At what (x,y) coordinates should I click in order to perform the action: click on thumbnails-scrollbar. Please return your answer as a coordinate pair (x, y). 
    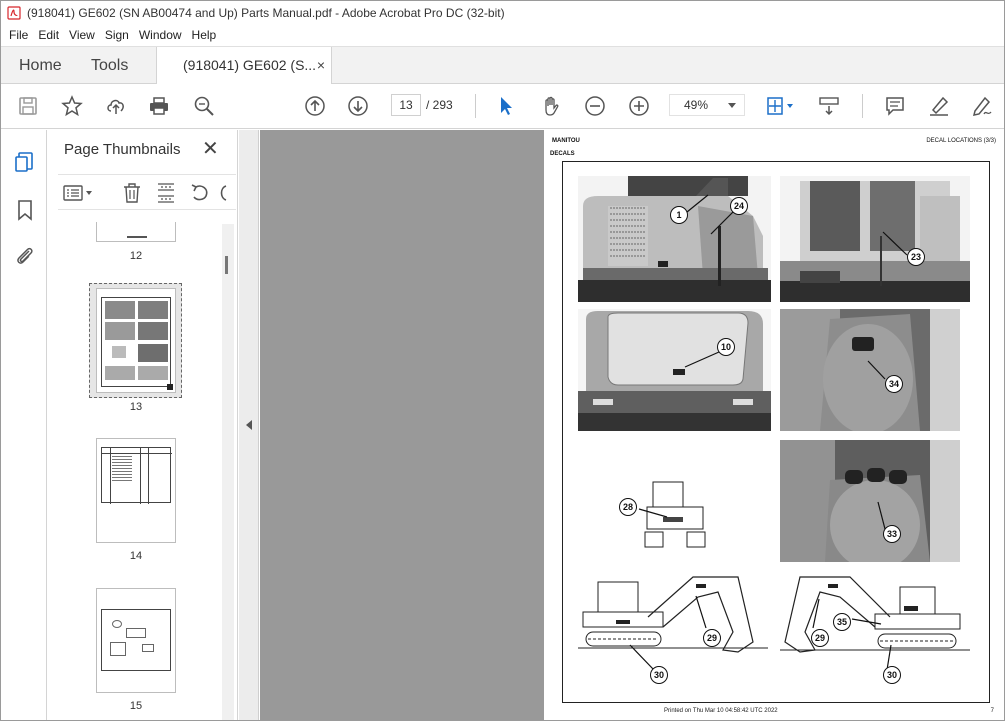
    Looking at the image, I should click on (228, 472).